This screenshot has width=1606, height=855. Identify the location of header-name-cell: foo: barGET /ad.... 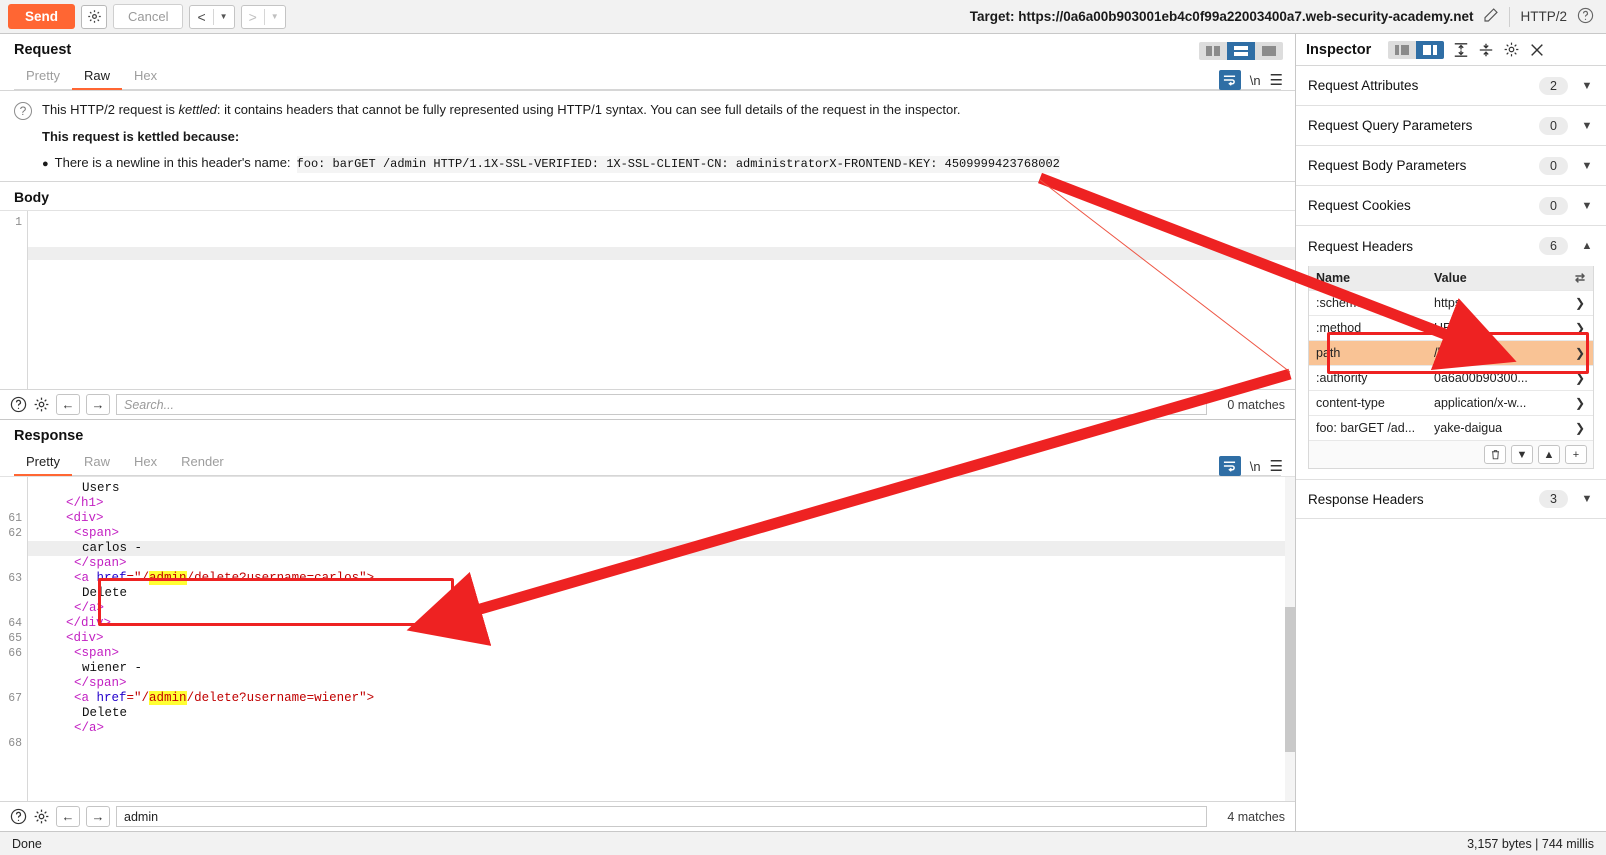
(1368, 428).